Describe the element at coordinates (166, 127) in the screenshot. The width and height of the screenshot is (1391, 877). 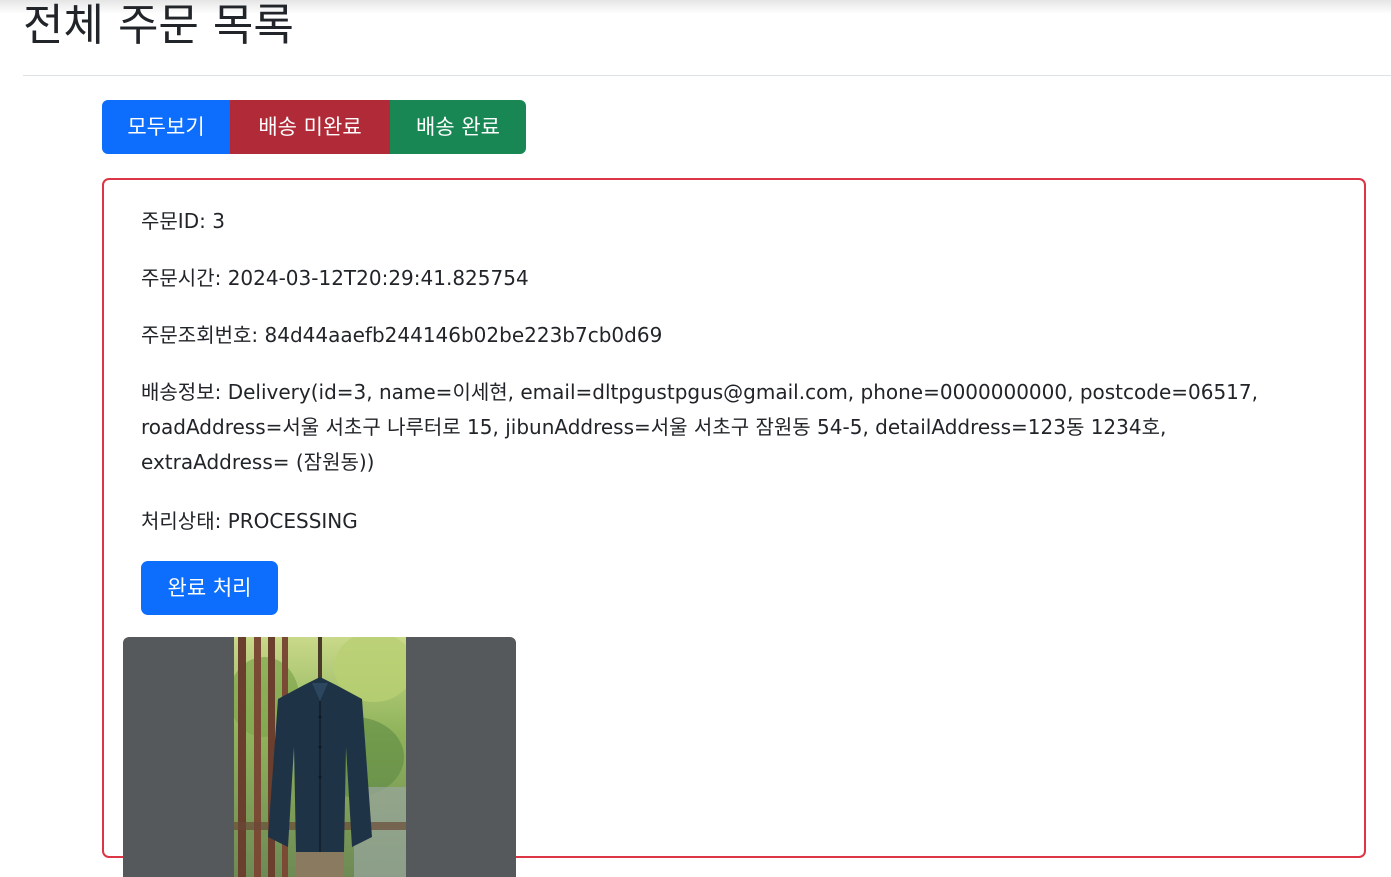
I see `filter-all-button: 모두보기` at that location.